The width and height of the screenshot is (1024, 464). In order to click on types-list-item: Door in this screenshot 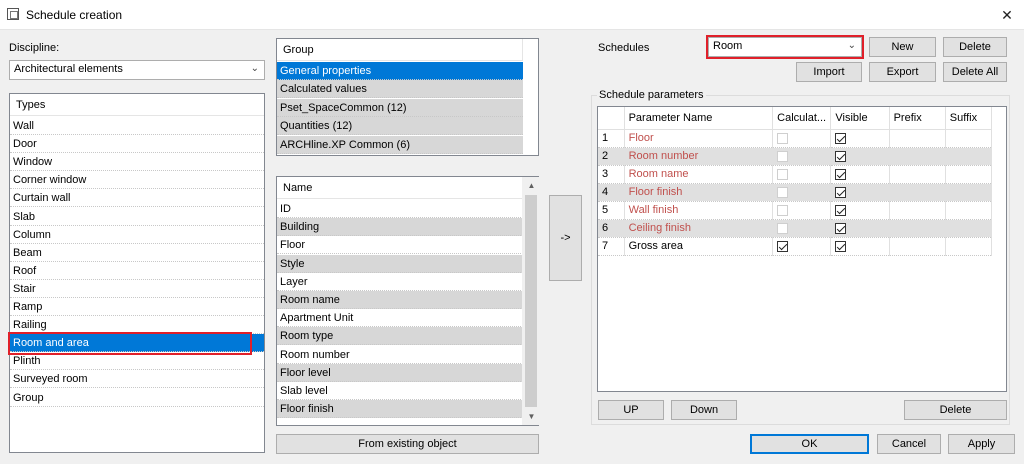, I will do `click(137, 144)`.